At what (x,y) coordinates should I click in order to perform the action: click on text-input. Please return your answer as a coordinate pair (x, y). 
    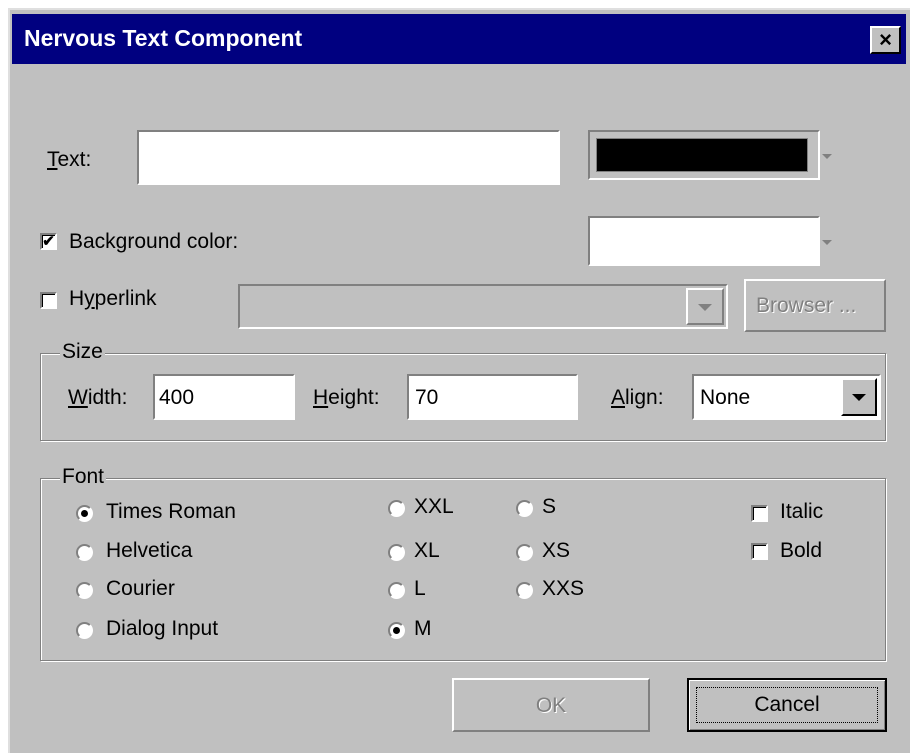
    Looking at the image, I should click on (348, 157).